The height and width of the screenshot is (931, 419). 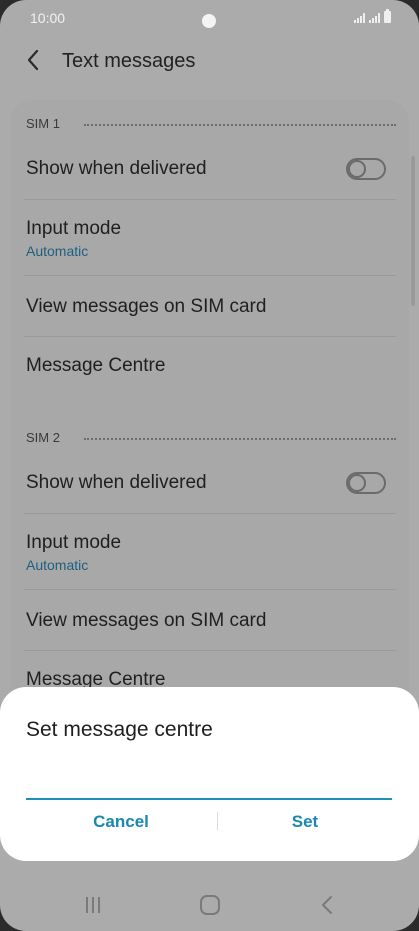 I want to click on setting-input-mode-sim2: Input mode Automatic, so click(x=211, y=552).